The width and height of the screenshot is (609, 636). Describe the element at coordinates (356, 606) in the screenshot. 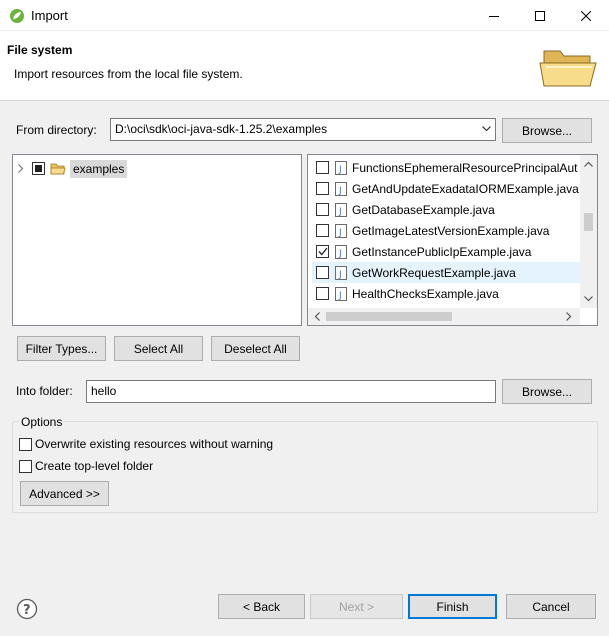

I see `next-button: Next >` at that location.